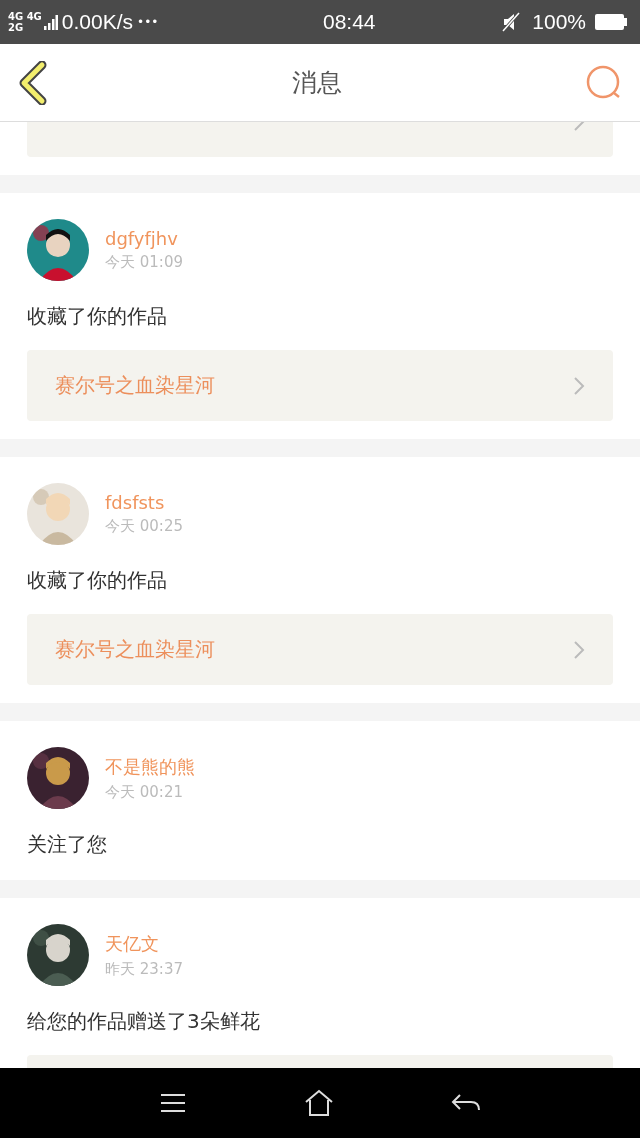  I want to click on signal-icon, so click(50, 22).